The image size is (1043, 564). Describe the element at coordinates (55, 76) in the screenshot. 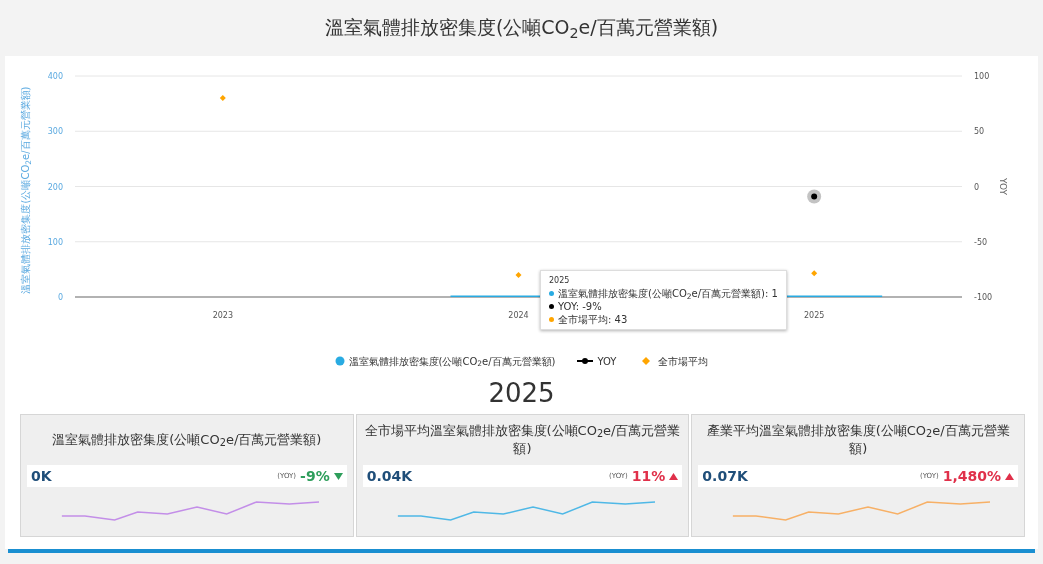

I see `axis-tick-label: 400` at that location.